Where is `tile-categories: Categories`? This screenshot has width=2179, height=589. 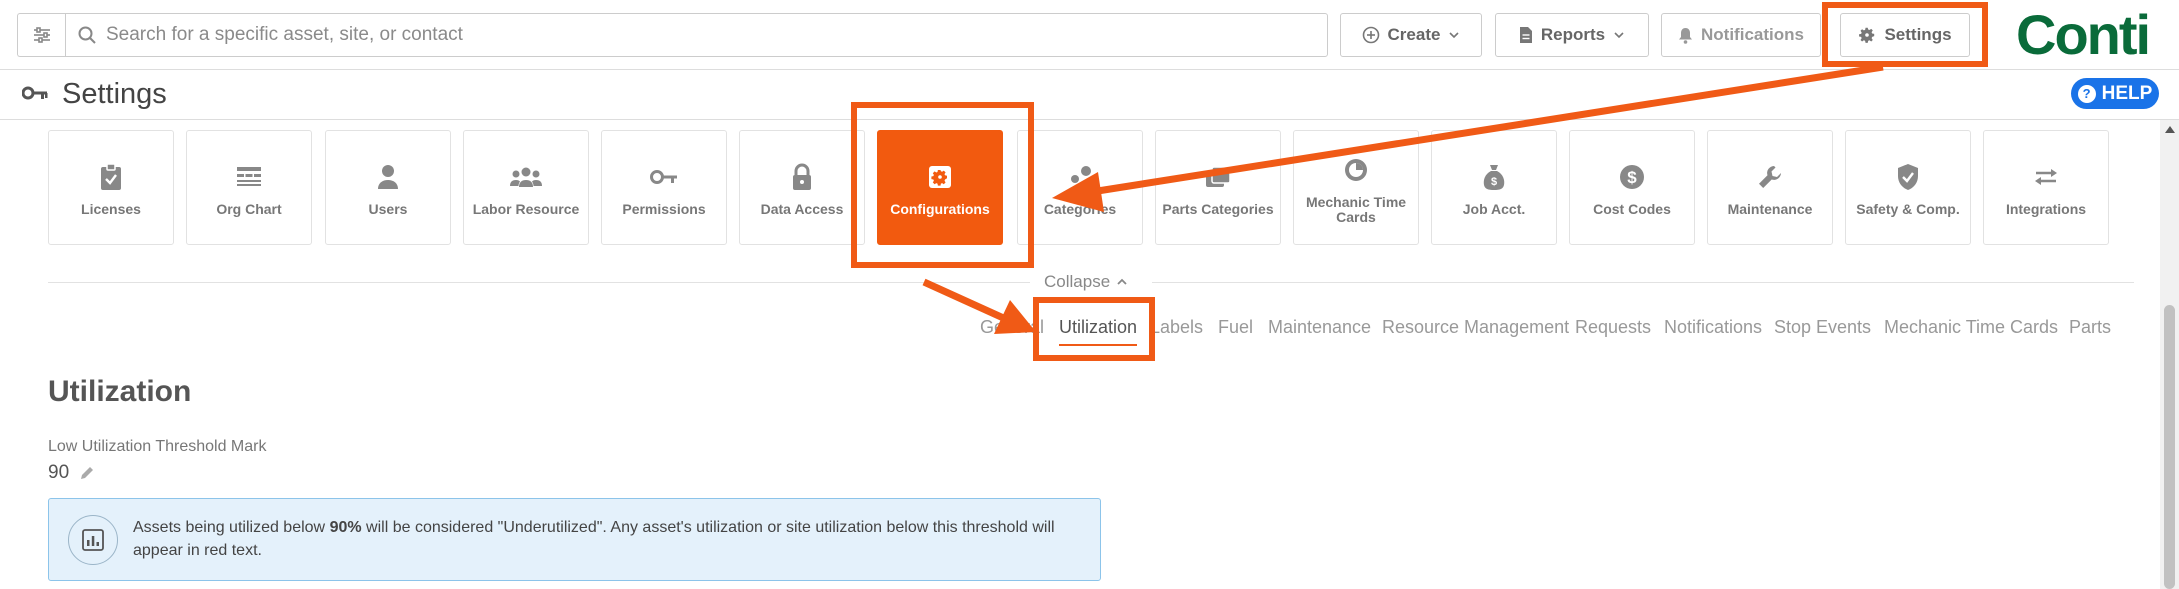 tile-categories: Categories is located at coordinates (1080, 187).